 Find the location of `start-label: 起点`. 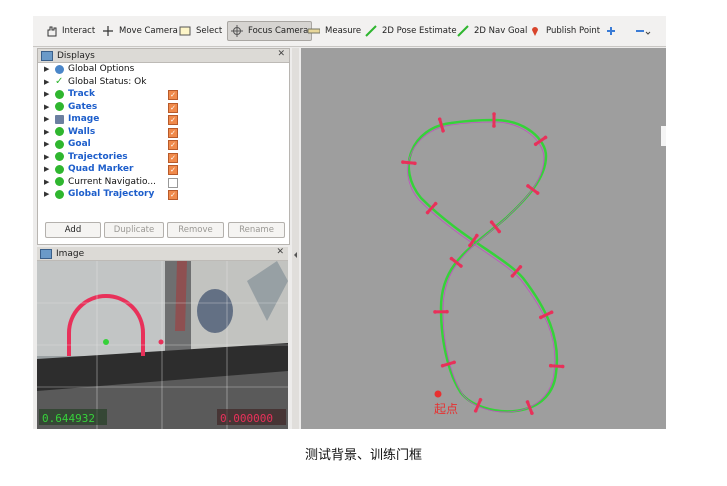

start-label: 起点 is located at coordinates (446, 409).